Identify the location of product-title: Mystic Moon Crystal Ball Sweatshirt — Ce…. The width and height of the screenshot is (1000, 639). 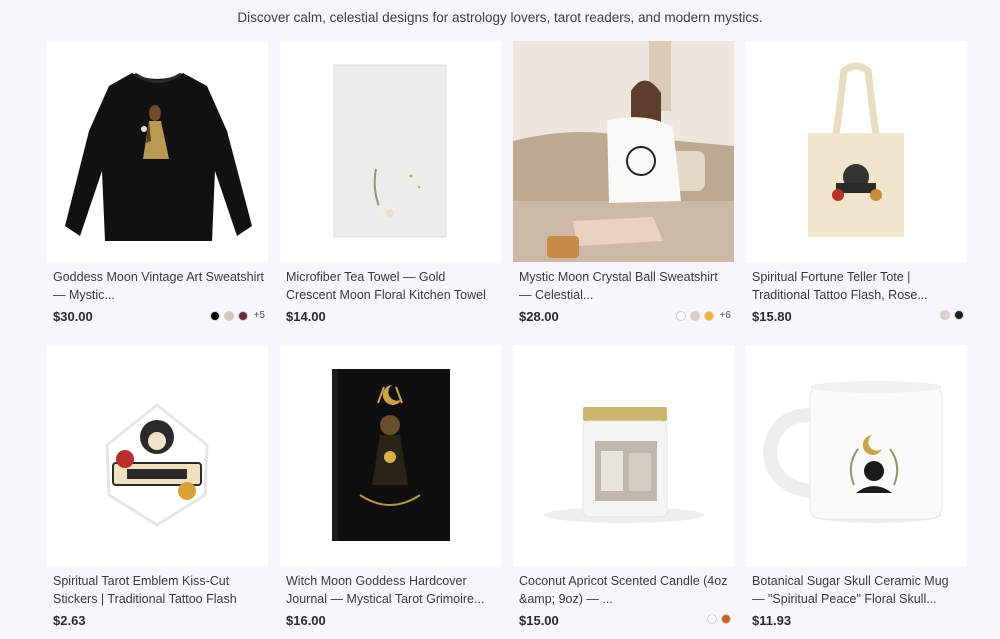
(625, 286).